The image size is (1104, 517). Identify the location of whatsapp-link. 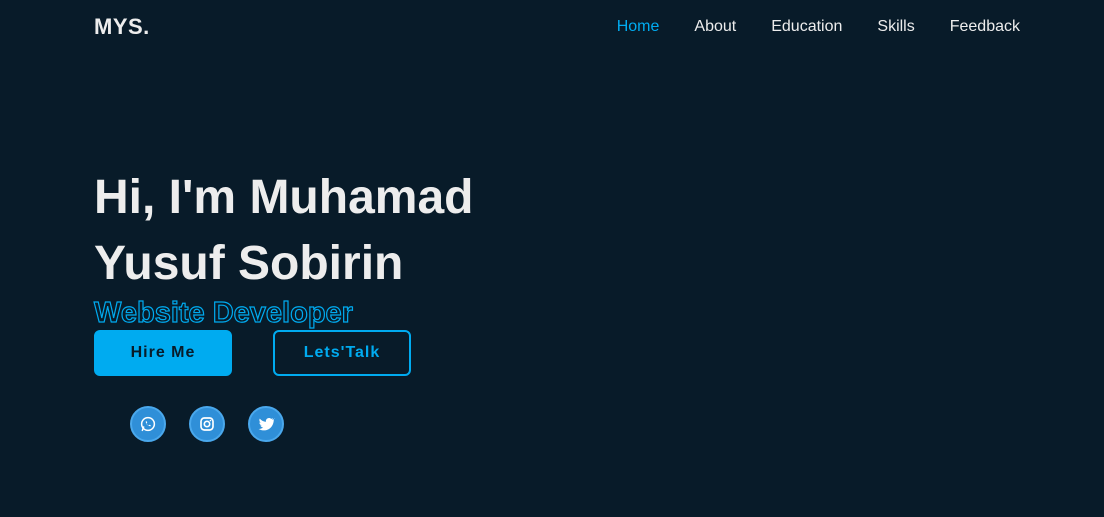
(148, 424).